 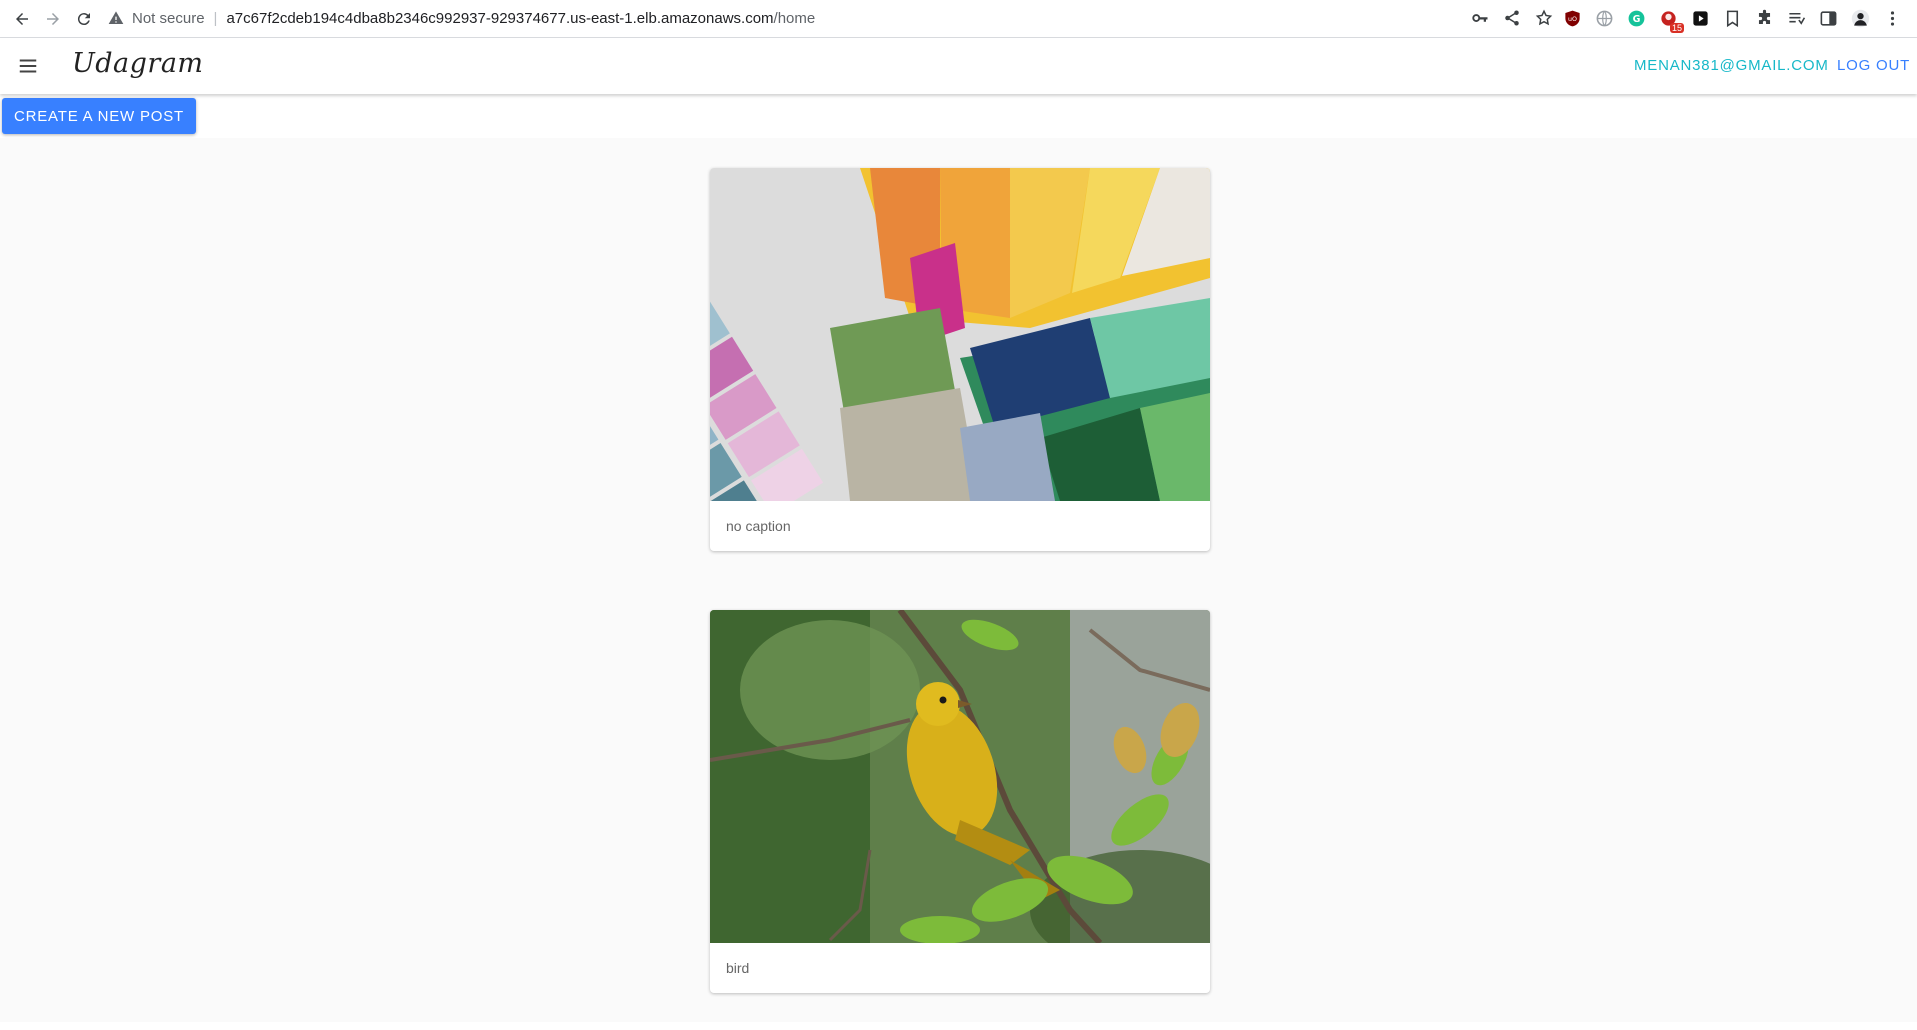 I want to click on ublock-extension-icon: uO, so click(x=1572, y=18).